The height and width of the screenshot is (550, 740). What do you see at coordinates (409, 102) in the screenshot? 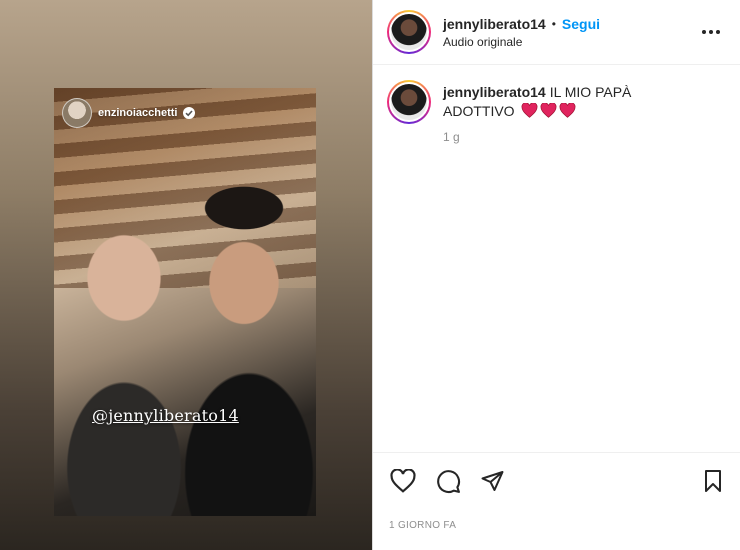
I see `caption-avatar` at bounding box center [409, 102].